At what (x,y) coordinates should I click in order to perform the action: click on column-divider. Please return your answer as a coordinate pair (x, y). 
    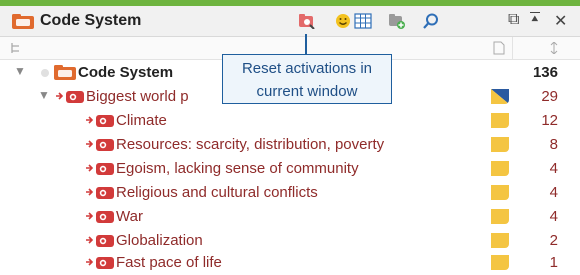
    Looking at the image, I should click on (512, 48).